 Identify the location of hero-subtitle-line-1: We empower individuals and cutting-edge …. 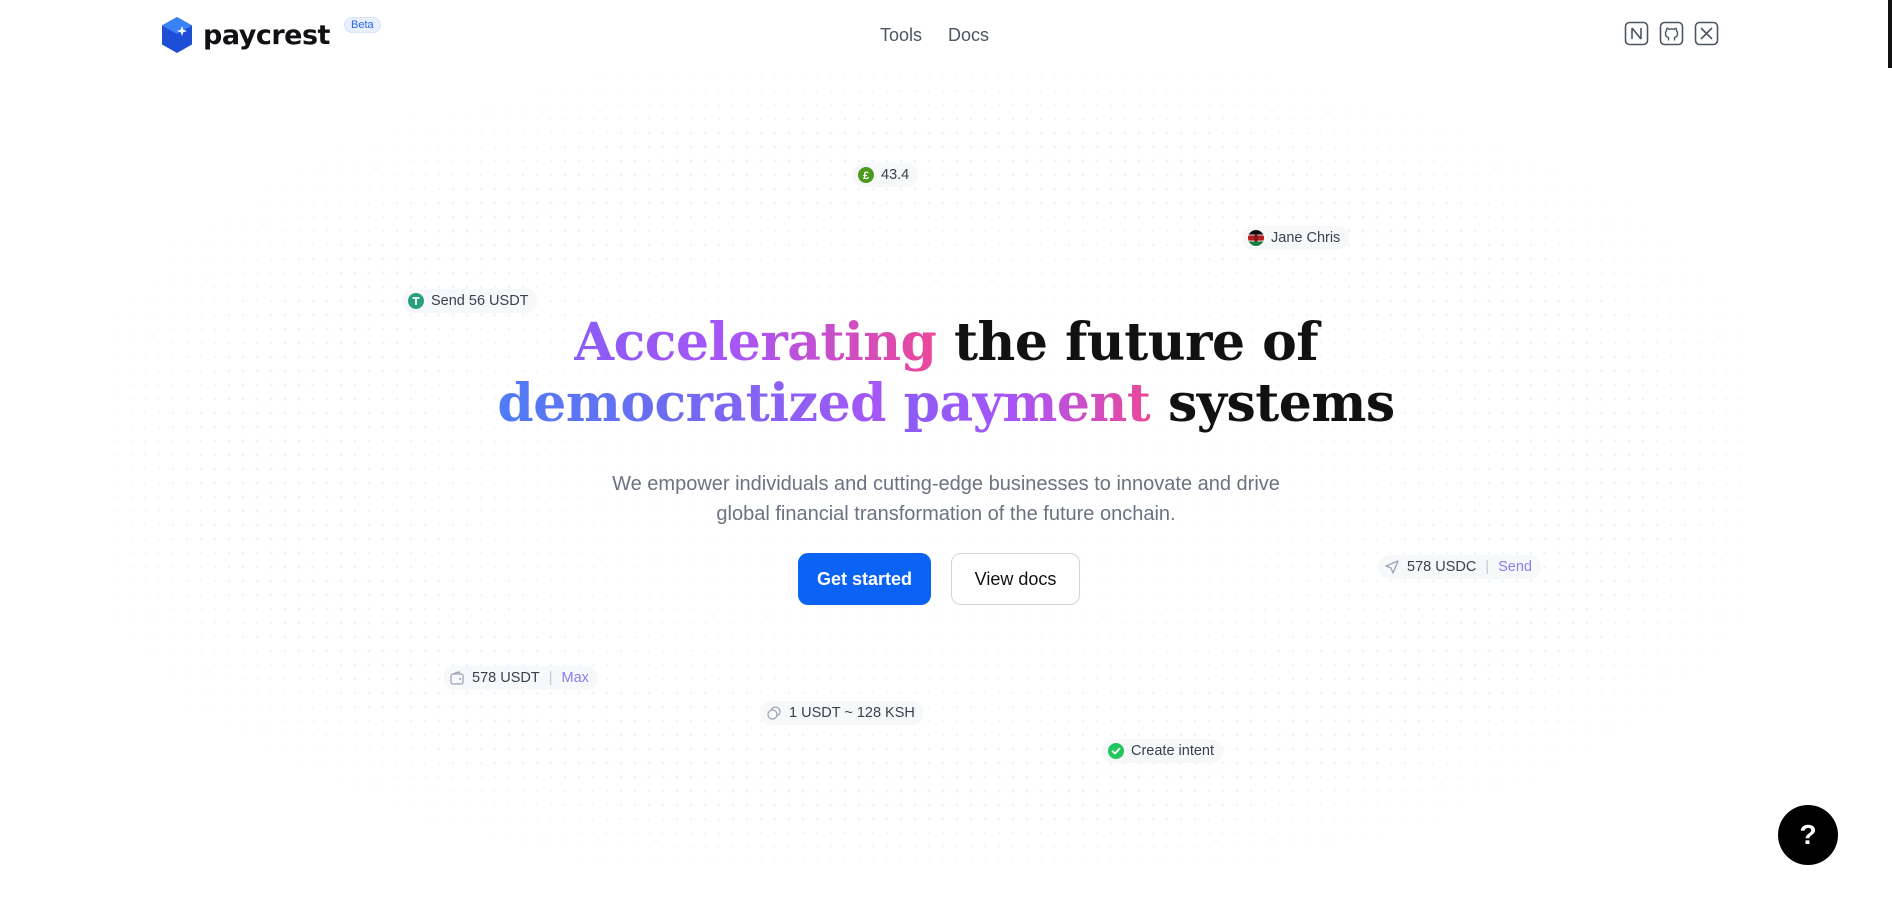
(946, 484).